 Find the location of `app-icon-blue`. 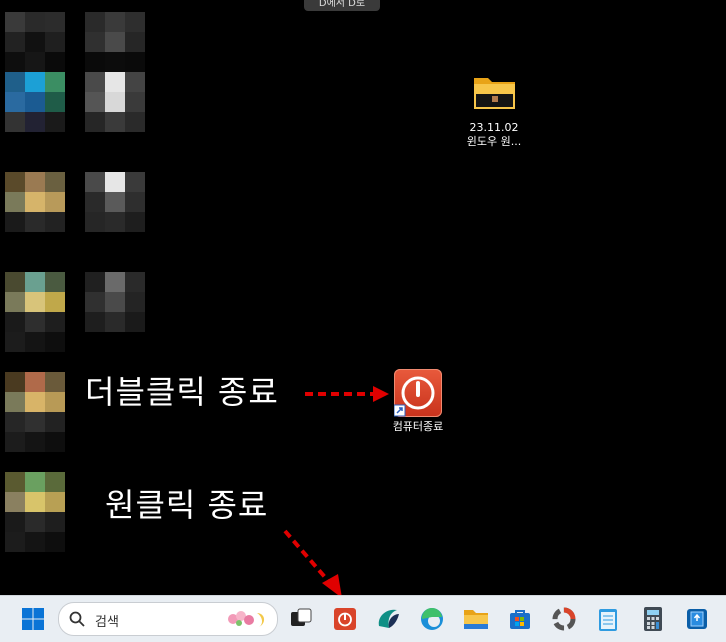

app-icon-blue is located at coordinates (697, 619).